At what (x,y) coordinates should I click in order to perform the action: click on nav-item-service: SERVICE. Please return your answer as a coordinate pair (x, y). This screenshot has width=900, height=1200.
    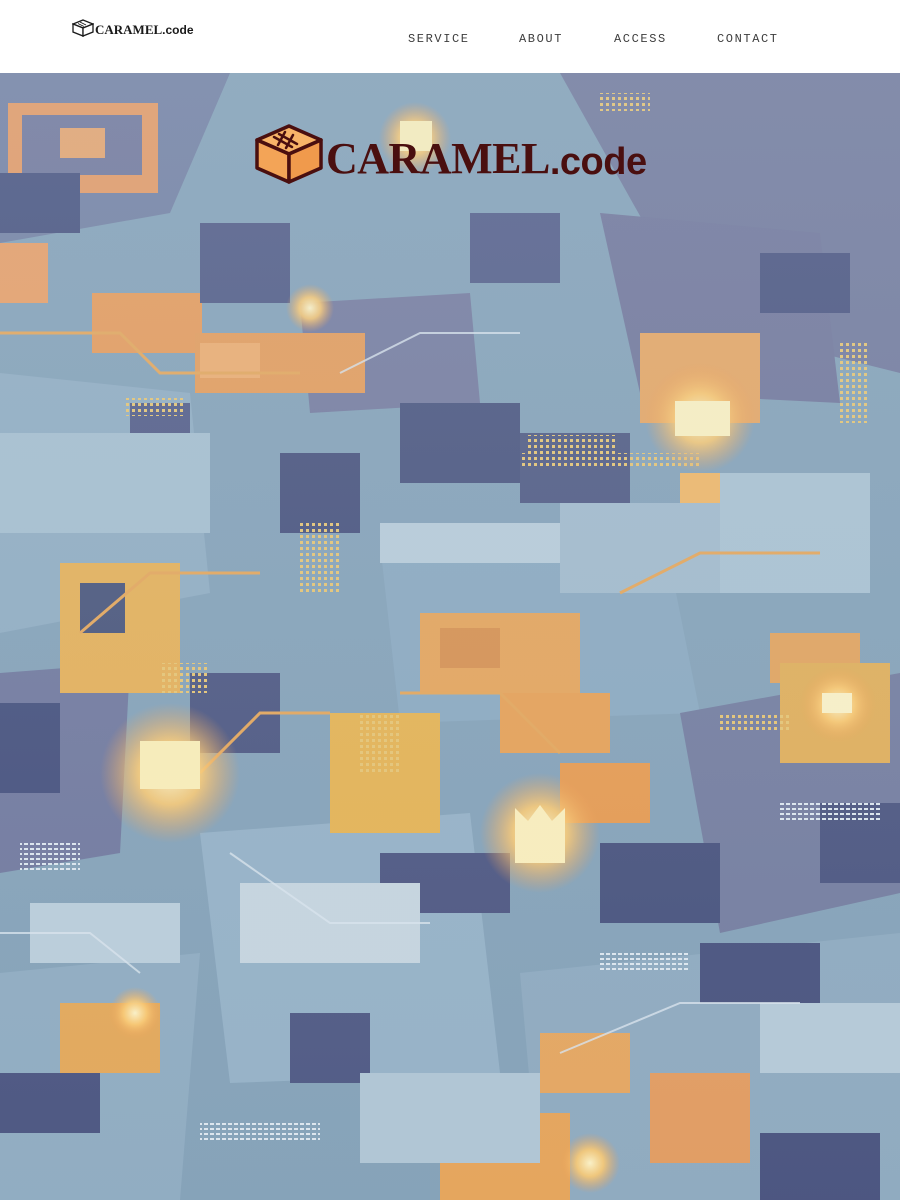
    Looking at the image, I should click on (439, 39).